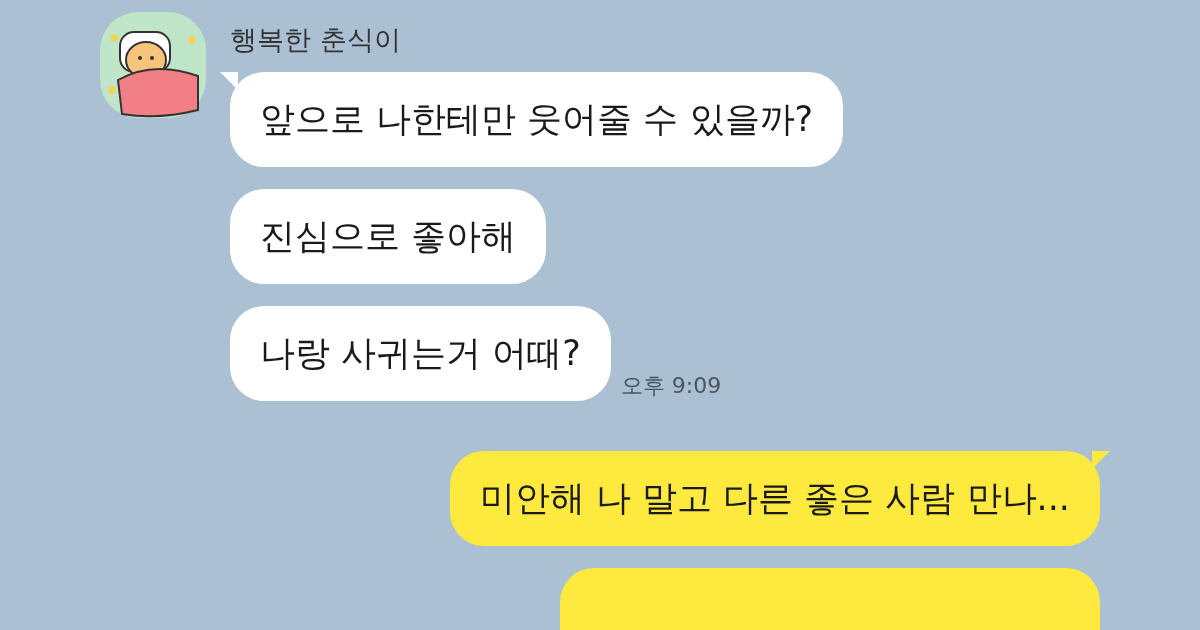 This screenshot has height=630, width=1200. I want to click on message-bubble: 진심으로 좋아해, so click(388, 236).